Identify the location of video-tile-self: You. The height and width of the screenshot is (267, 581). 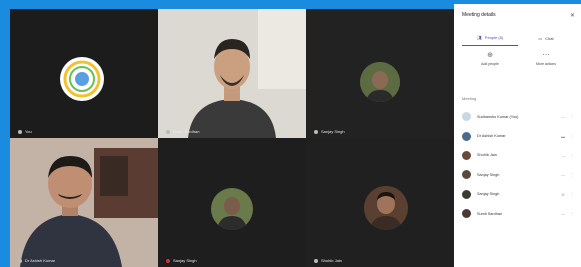
(84, 73).